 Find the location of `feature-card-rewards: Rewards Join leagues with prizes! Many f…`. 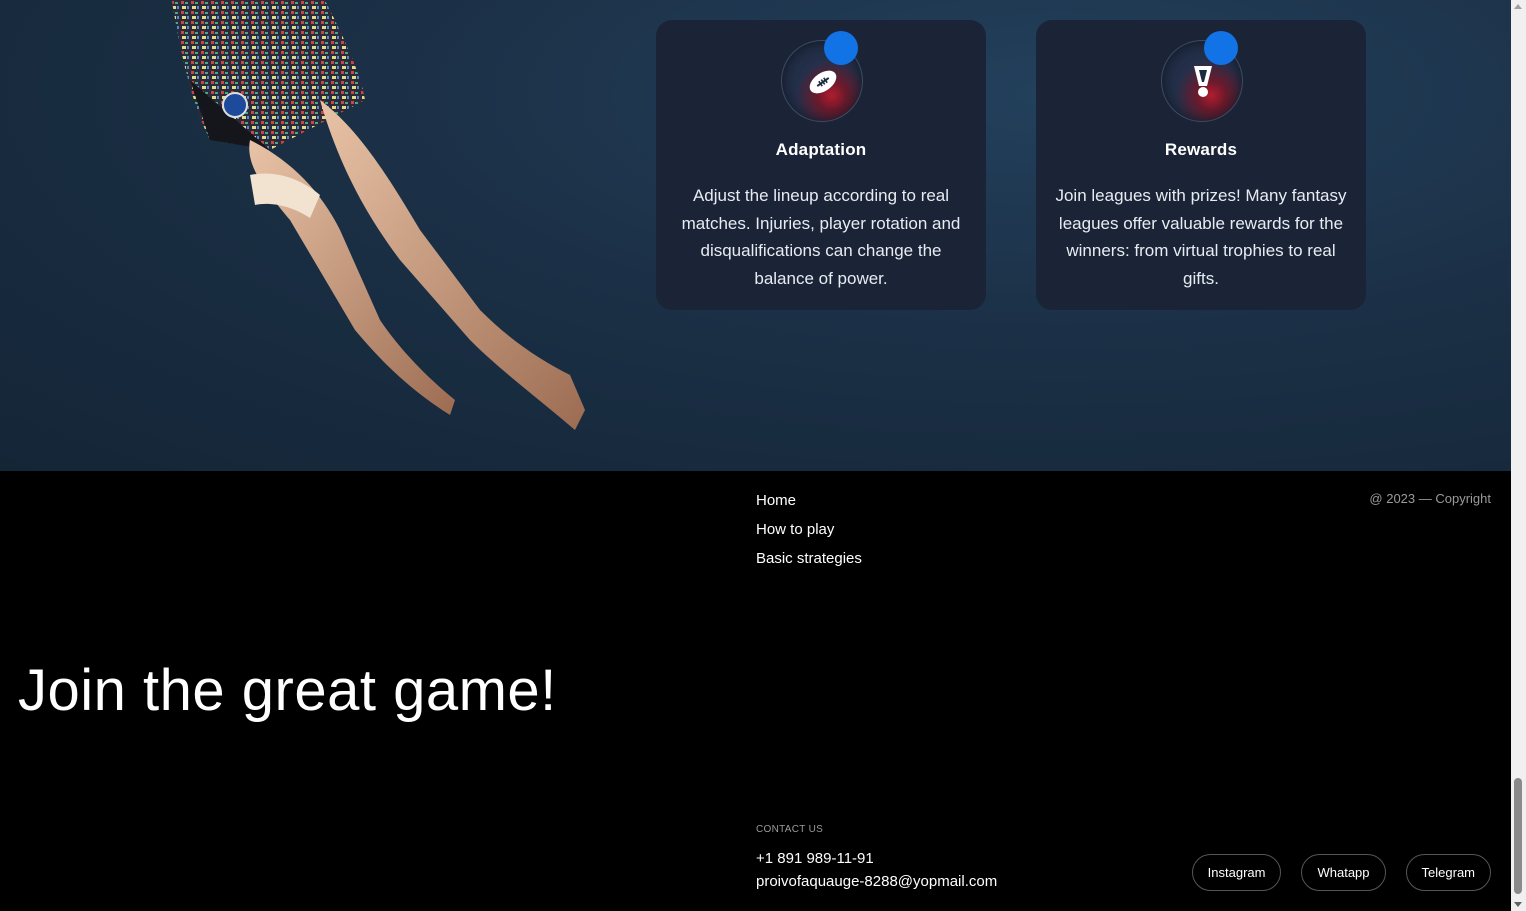

feature-card-rewards: Rewards Join leagues with prizes! Many f… is located at coordinates (1201, 165).